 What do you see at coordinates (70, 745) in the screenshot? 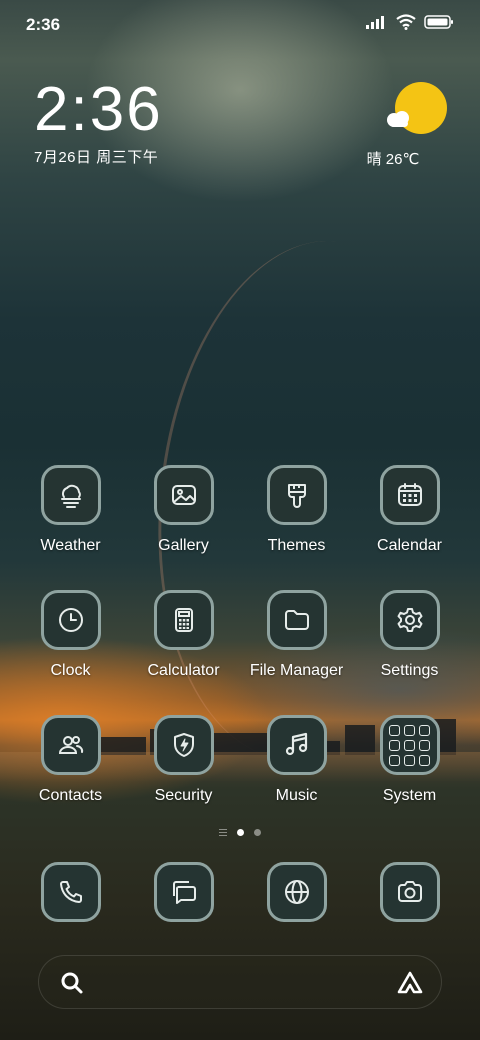
I see `contacts-icon` at bounding box center [70, 745].